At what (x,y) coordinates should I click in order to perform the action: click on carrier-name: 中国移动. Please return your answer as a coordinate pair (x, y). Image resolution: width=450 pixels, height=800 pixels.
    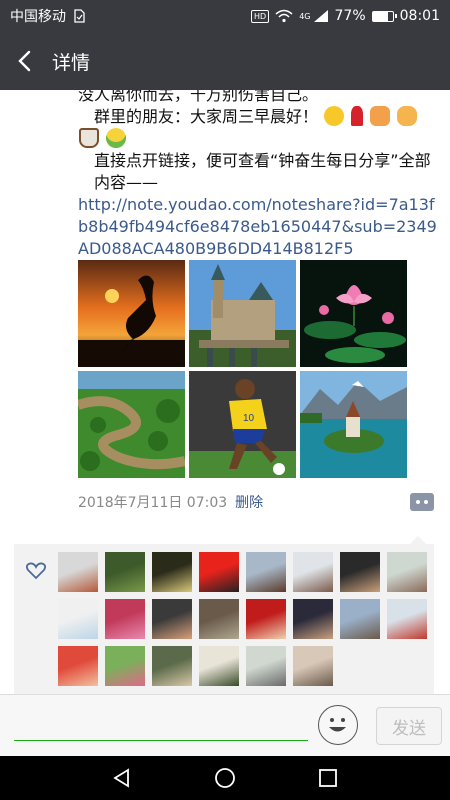
    Looking at the image, I should click on (38, 17).